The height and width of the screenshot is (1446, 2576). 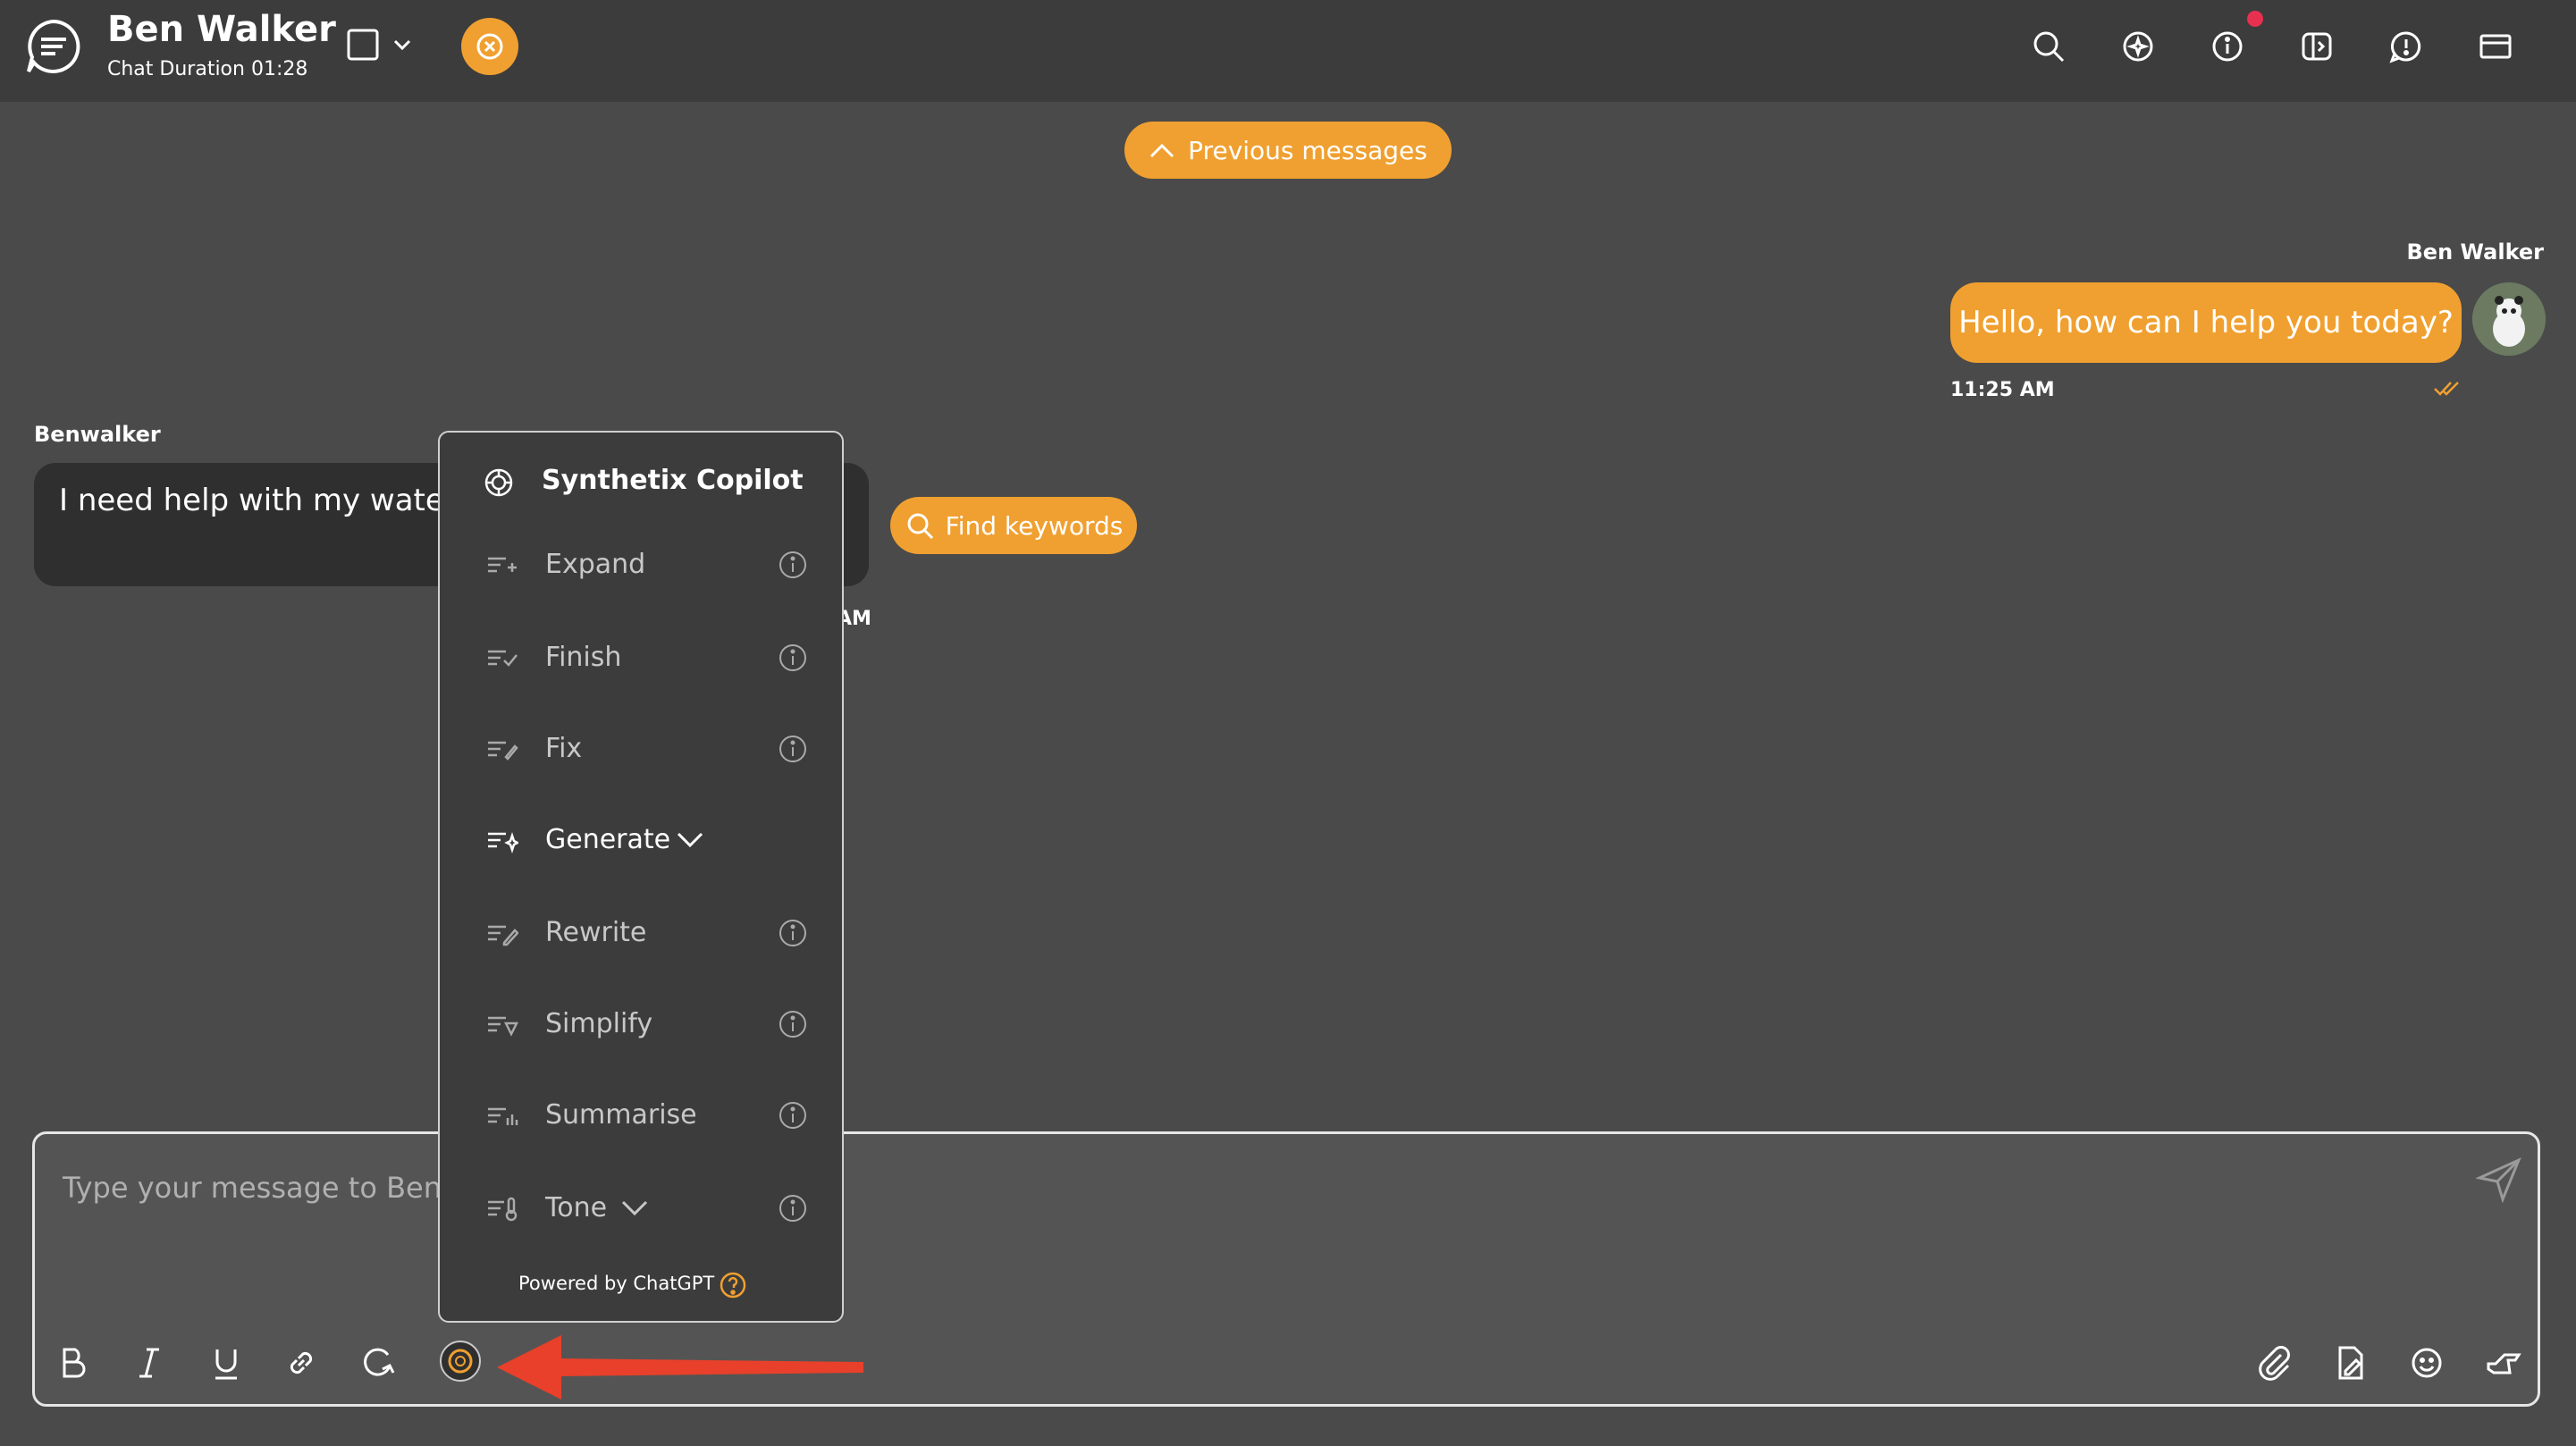 What do you see at coordinates (673, 481) in the screenshot?
I see `copilot-title: Synthetix Copilot` at bounding box center [673, 481].